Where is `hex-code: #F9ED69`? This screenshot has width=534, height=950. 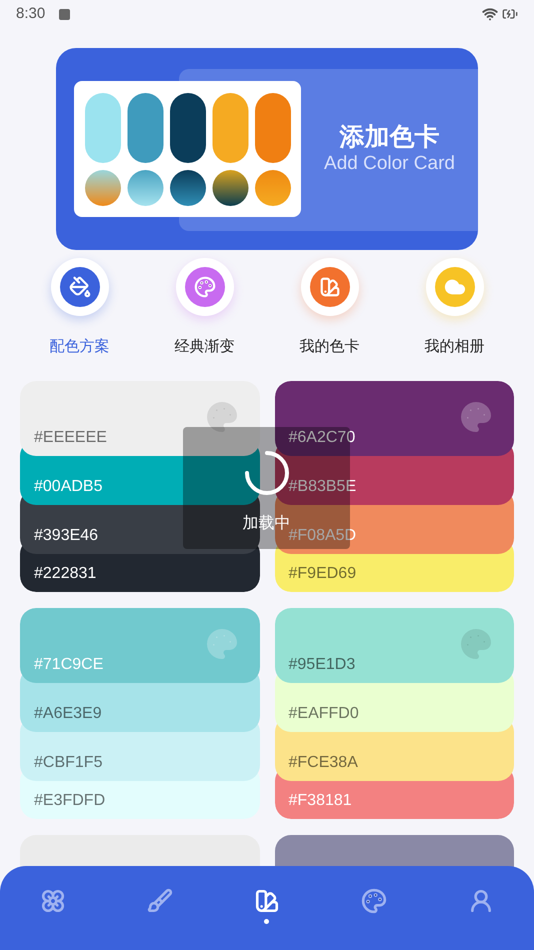 hex-code: #F9ED69 is located at coordinates (322, 574).